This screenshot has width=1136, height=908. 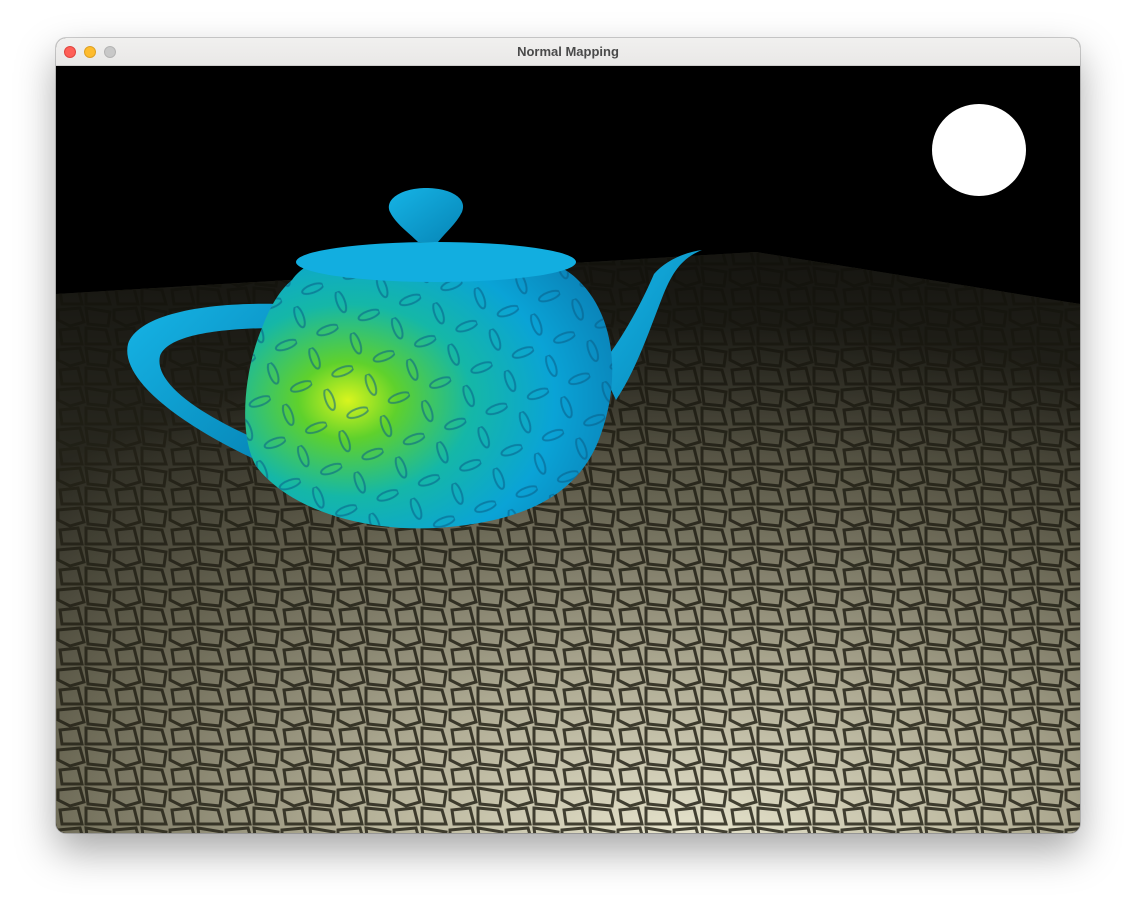 What do you see at coordinates (979, 150) in the screenshot?
I see `light-source` at bounding box center [979, 150].